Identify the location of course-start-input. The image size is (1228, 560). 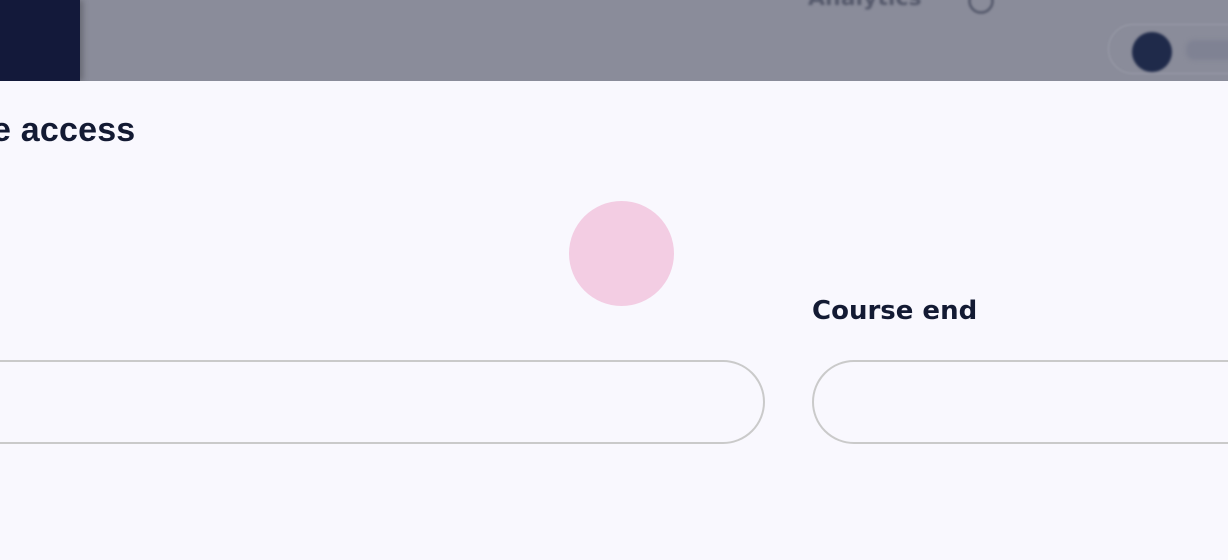
(382, 402).